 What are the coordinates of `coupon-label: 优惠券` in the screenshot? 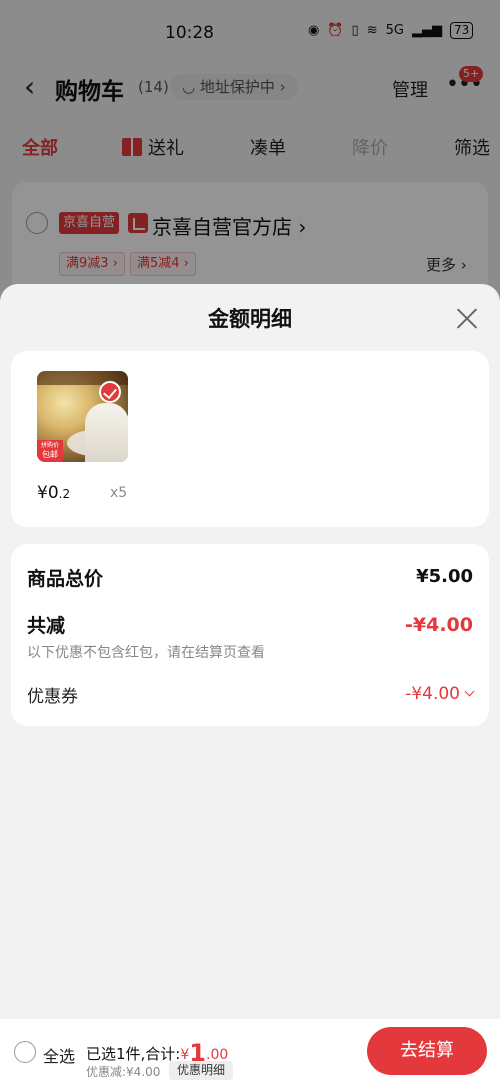 It's located at (52, 697).